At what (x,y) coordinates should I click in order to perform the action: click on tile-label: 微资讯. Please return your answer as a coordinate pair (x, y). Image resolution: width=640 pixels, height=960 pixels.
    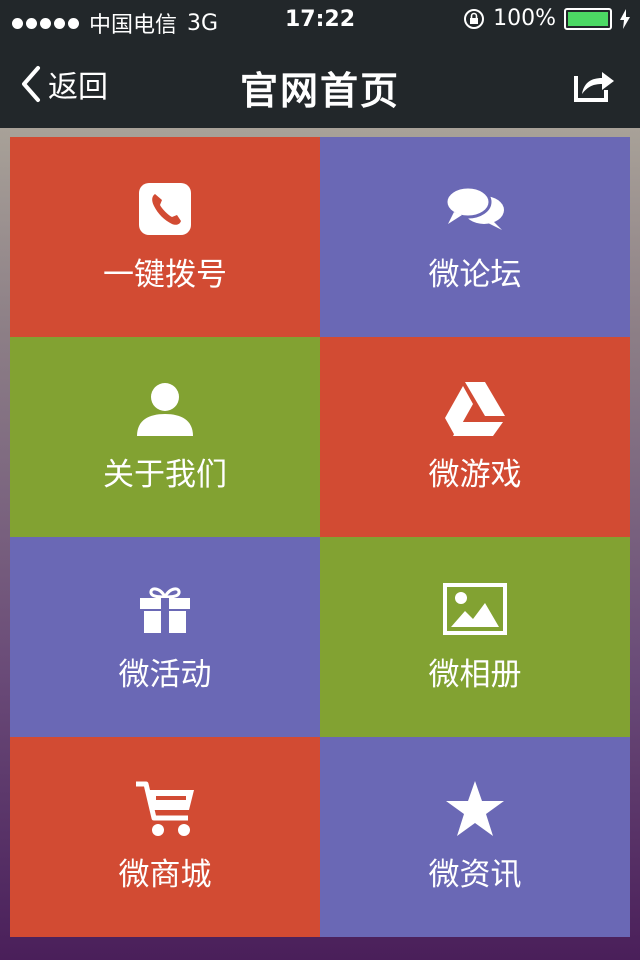
    Looking at the image, I should click on (475, 874).